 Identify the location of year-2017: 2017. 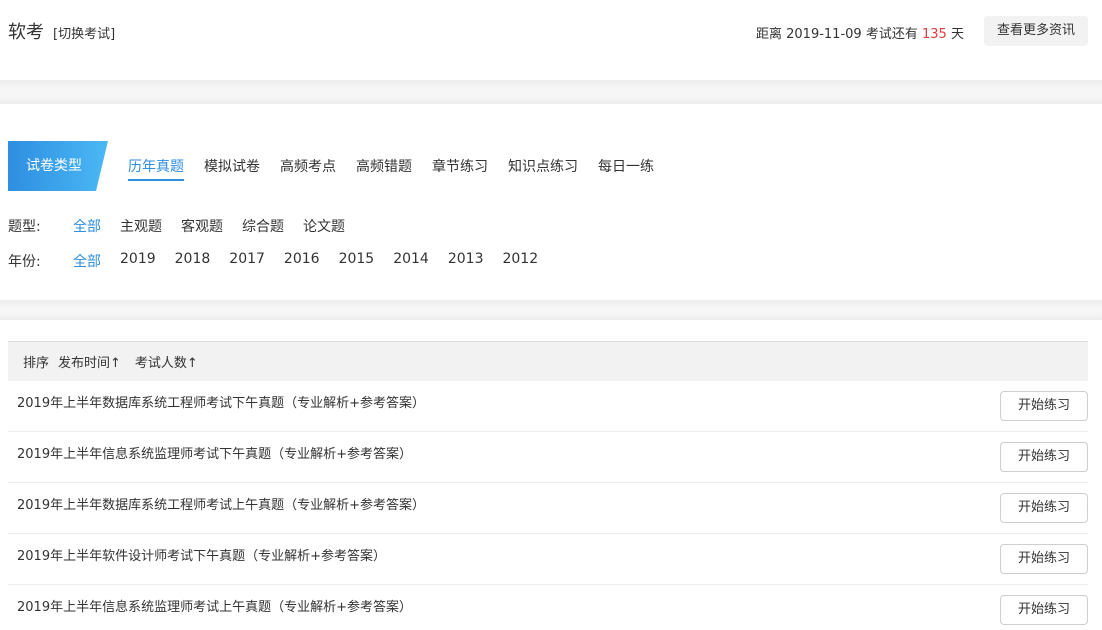
(247, 261).